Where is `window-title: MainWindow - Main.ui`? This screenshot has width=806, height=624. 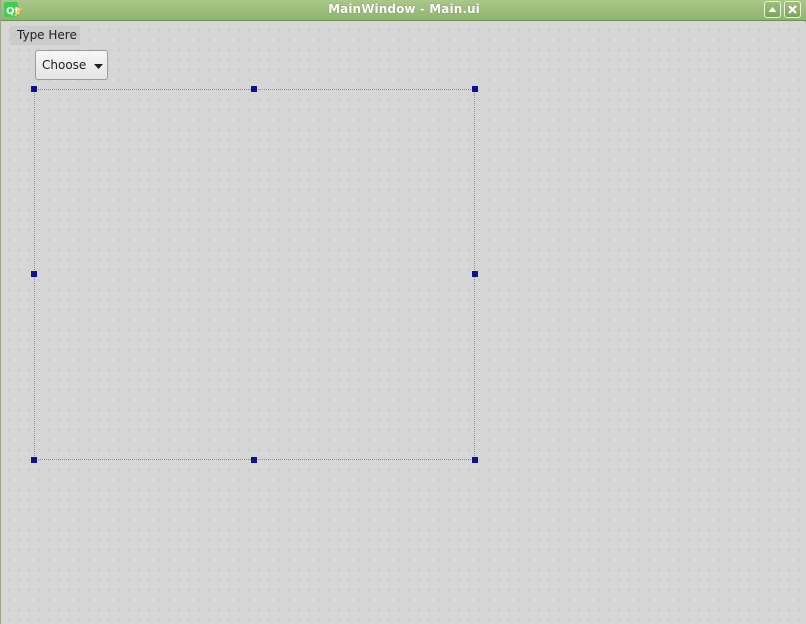
window-title: MainWindow - Main.ui is located at coordinates (404, 9).